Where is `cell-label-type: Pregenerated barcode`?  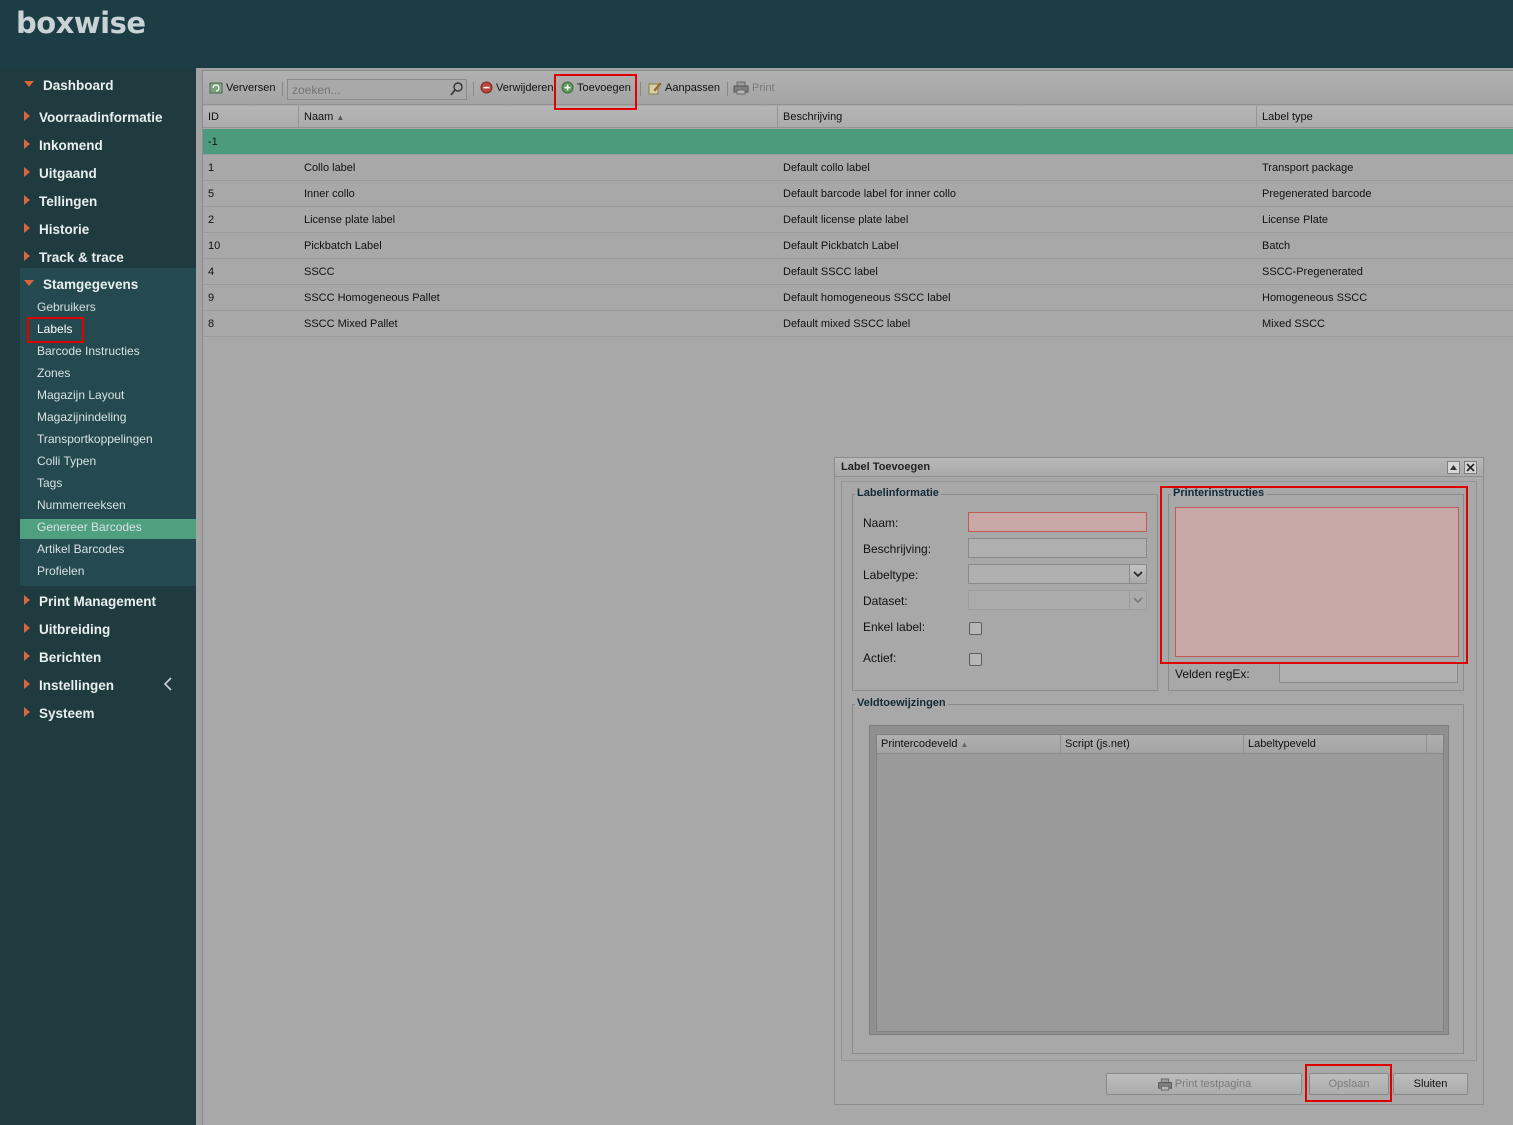 cell-label-type: Pregenerated barcode is located at coordinates (1317, 194).